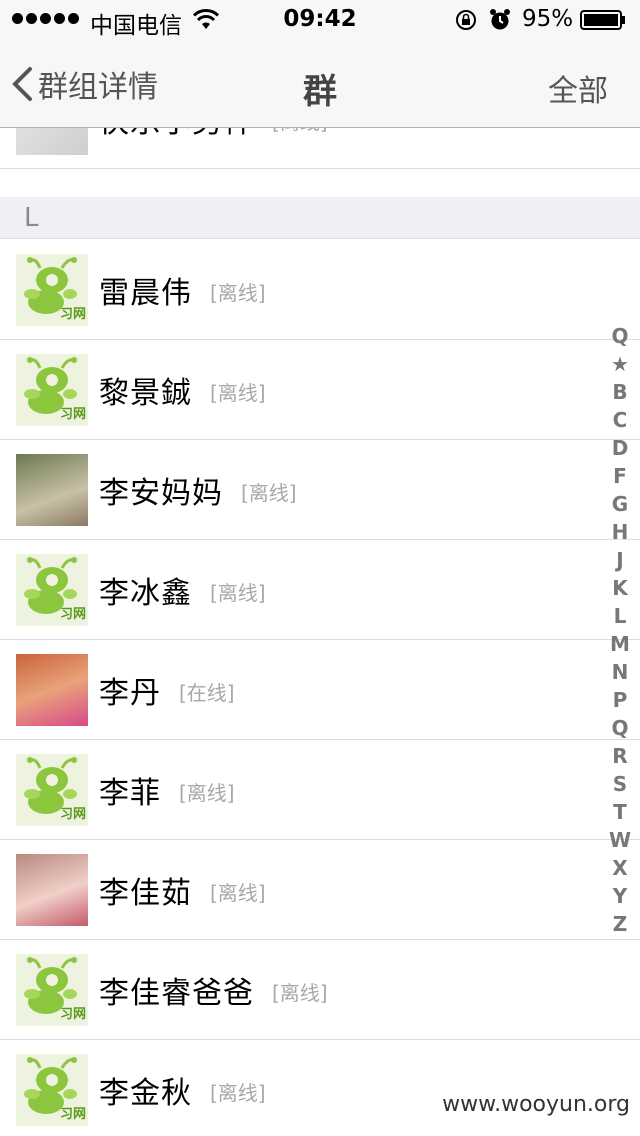 The image size is (640, 1136). Describe the element at coordinates (320, 690) in the screenshot. I see `member-row: 李丹 [在线]` at that location.